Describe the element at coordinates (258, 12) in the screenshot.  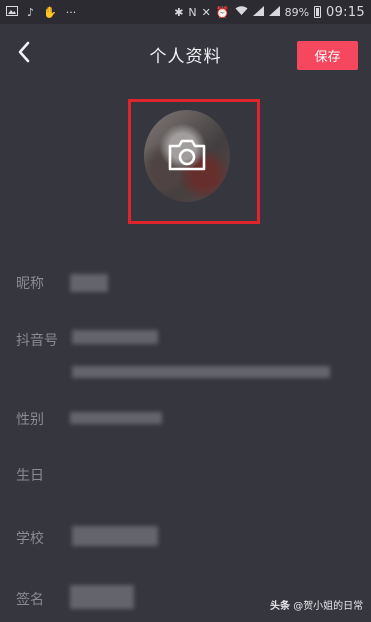
I see `signal-1-icon` at that location.